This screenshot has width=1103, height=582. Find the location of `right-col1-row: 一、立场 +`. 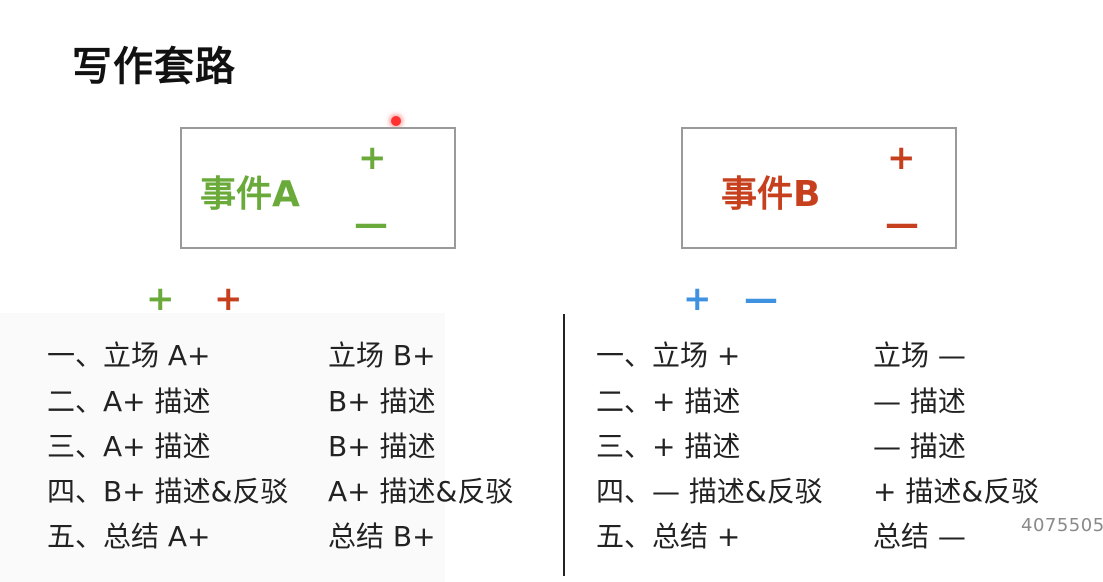

right-col1-row: 一、立场 + is located at coordinates (668, 355).